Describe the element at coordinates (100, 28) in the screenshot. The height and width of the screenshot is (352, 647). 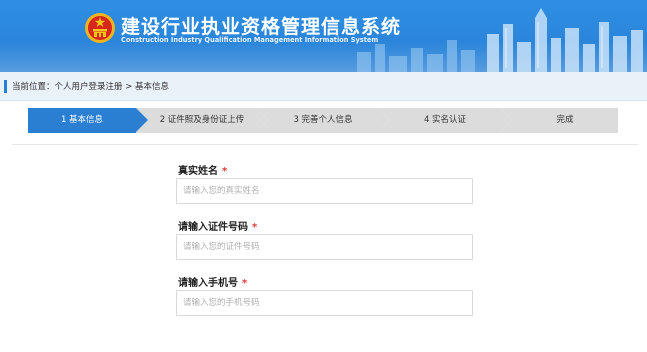
I see `national-emblem-icon` at that location.